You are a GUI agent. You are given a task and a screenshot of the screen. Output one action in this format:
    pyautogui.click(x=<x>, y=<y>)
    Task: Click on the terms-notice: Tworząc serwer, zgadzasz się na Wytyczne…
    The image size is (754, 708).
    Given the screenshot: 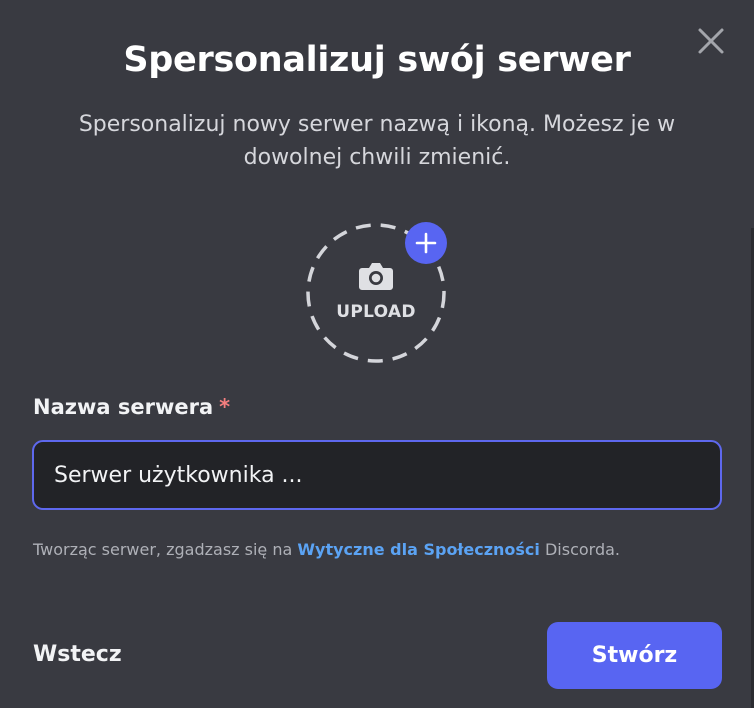 What is the action you would take?
    pyautogui.click(x=326, y=549)
    